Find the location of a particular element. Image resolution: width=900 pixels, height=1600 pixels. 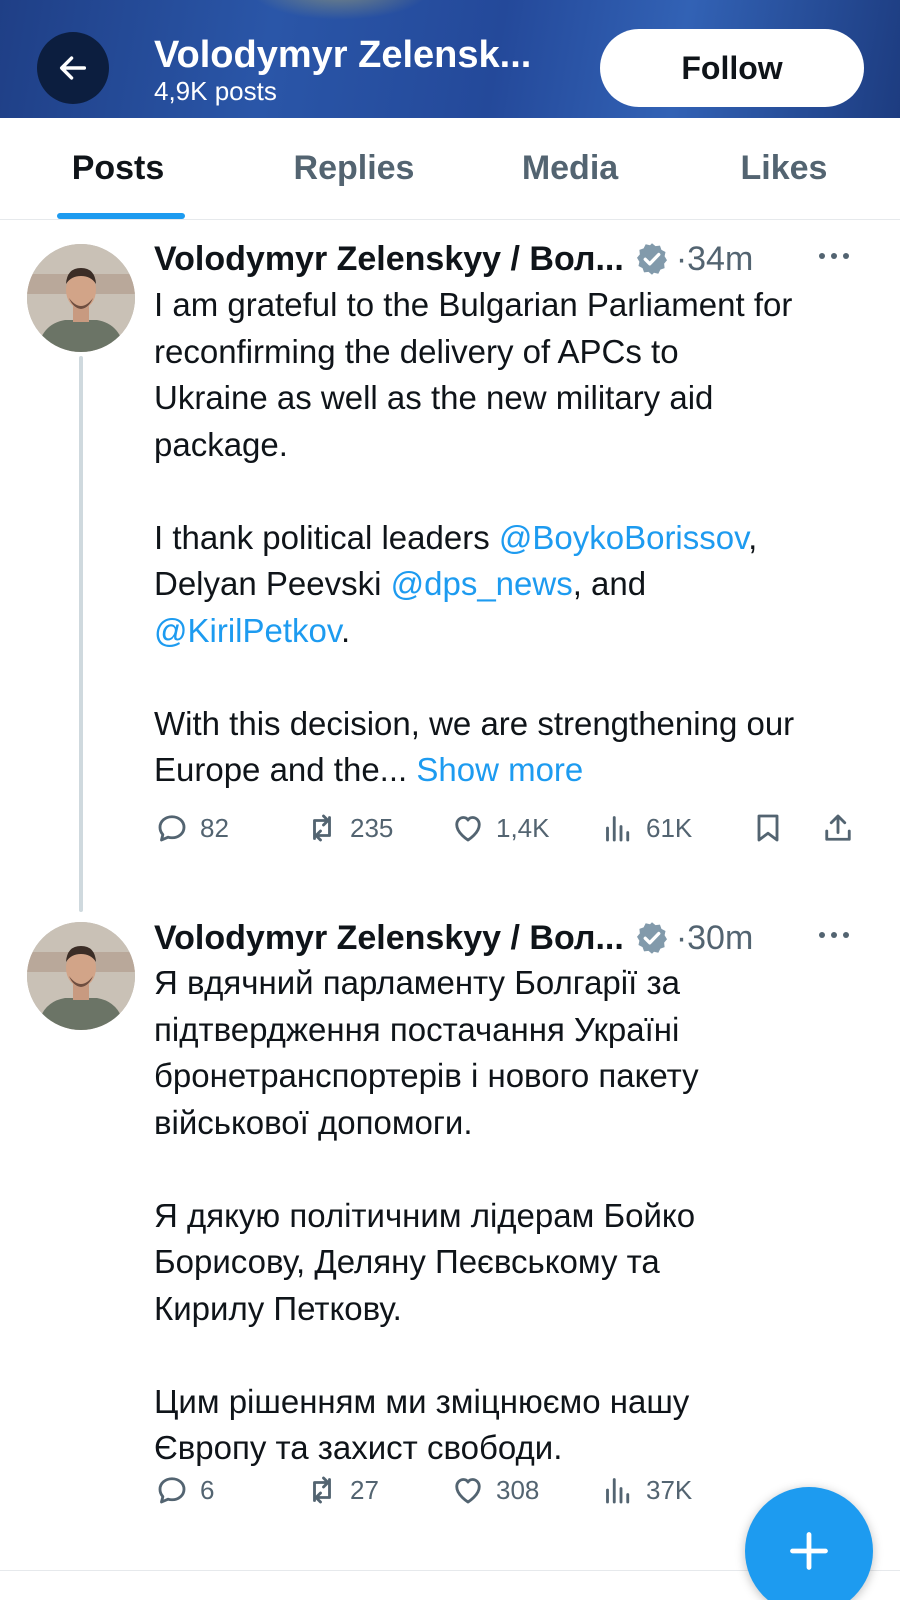

share-button is located at coordinates (838, 828).